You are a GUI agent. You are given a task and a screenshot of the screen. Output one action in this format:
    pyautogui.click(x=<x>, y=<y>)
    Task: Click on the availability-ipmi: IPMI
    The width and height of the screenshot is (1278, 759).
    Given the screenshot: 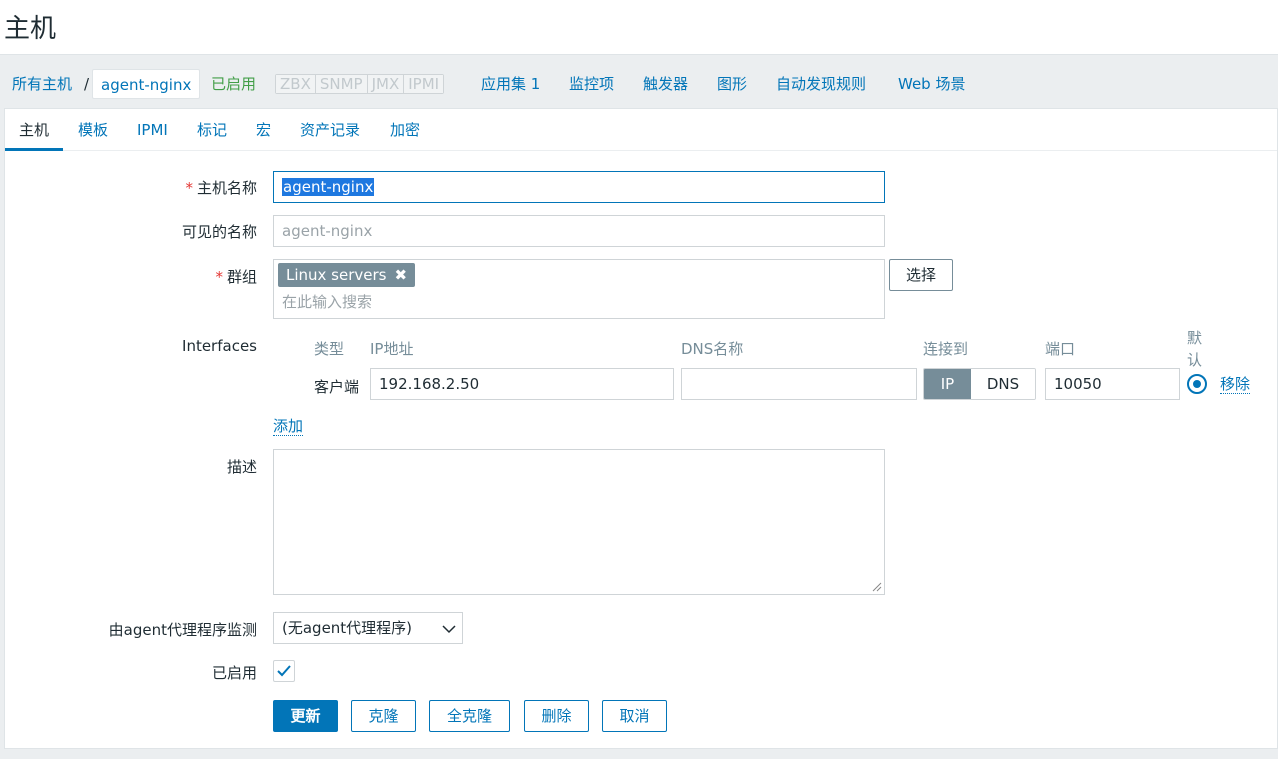 What is the action you would take?
    pyautogui.click(x=424, y=84)
    